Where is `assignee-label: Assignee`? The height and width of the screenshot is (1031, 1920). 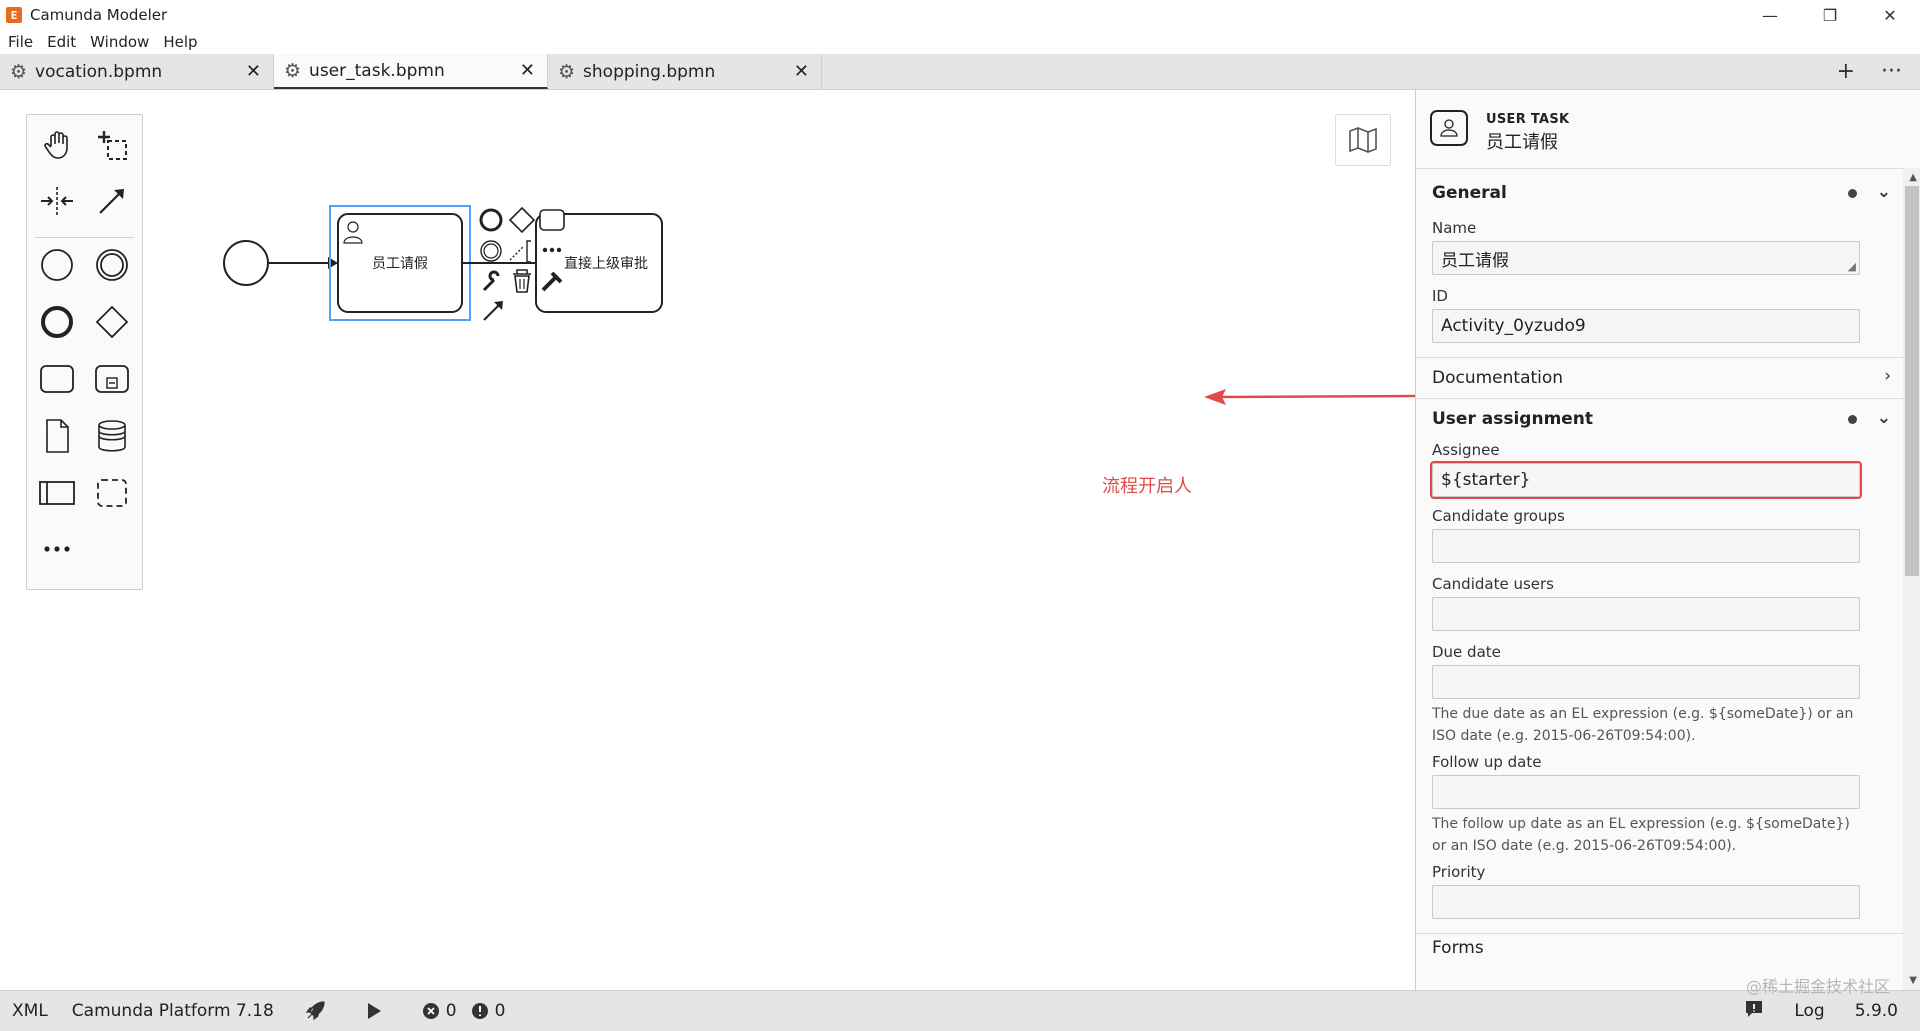
assignee-label: Assignee is located at coordinates (1466, 450).